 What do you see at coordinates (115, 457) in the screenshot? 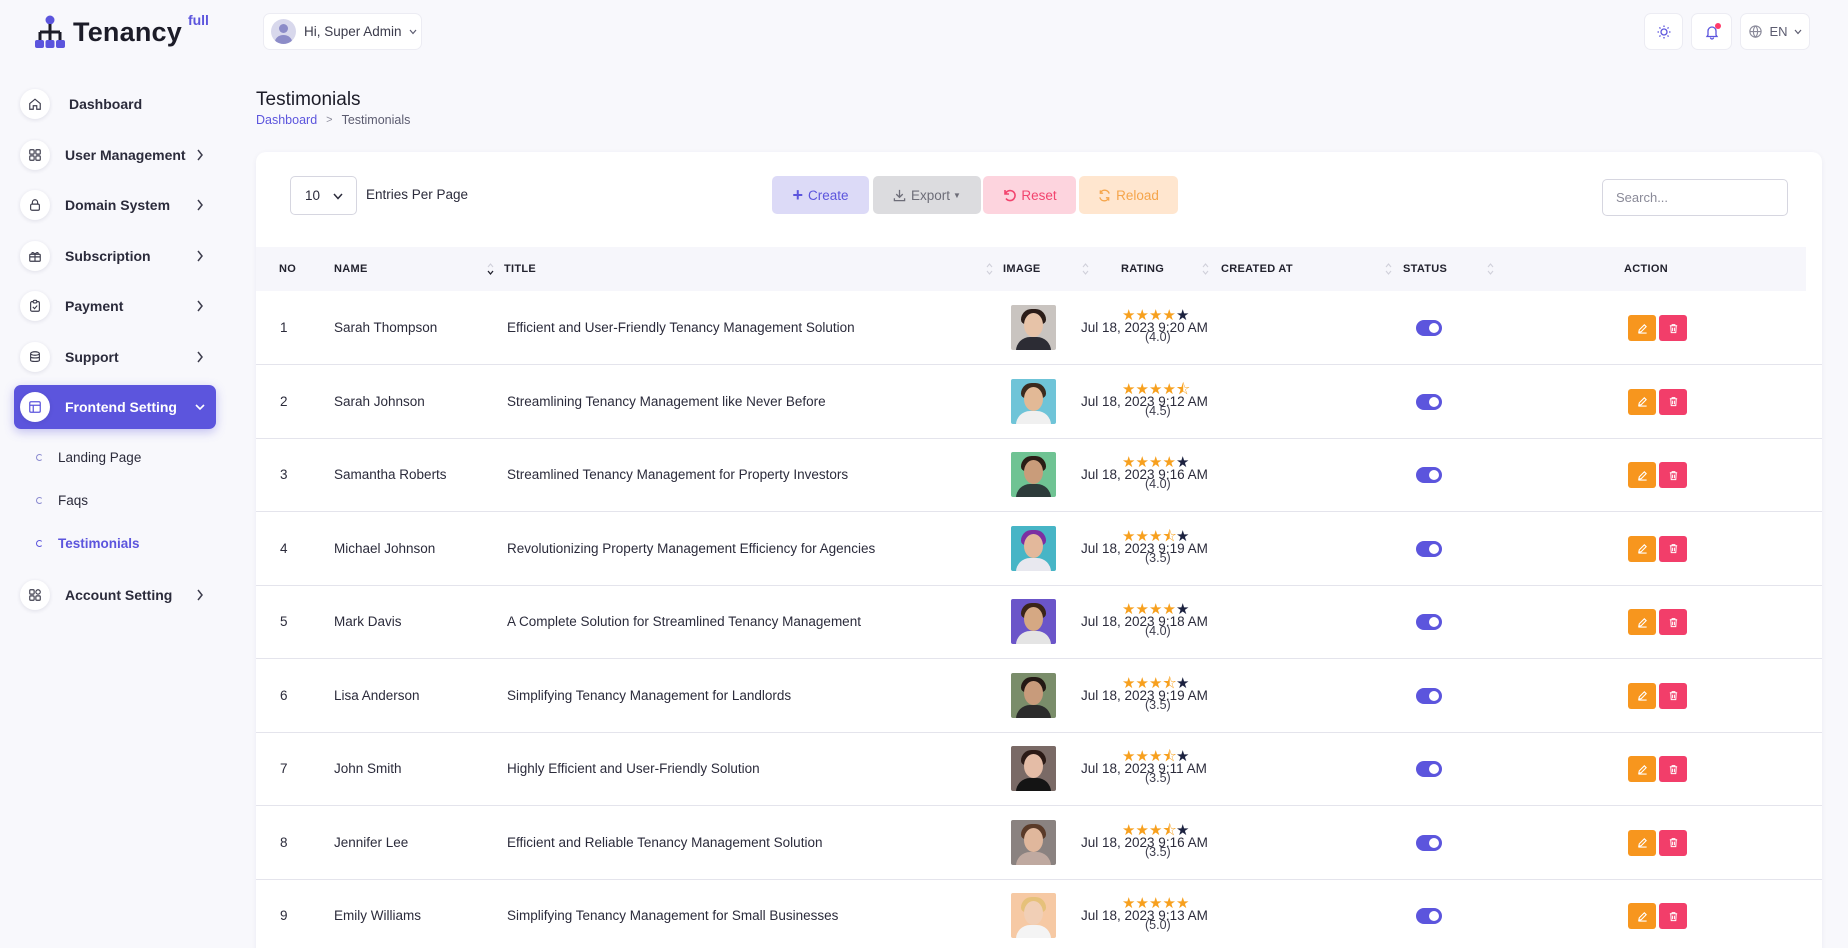
I see `sidebar-subitem-landing-page: Landing Page` at bounding box center [115, 457].